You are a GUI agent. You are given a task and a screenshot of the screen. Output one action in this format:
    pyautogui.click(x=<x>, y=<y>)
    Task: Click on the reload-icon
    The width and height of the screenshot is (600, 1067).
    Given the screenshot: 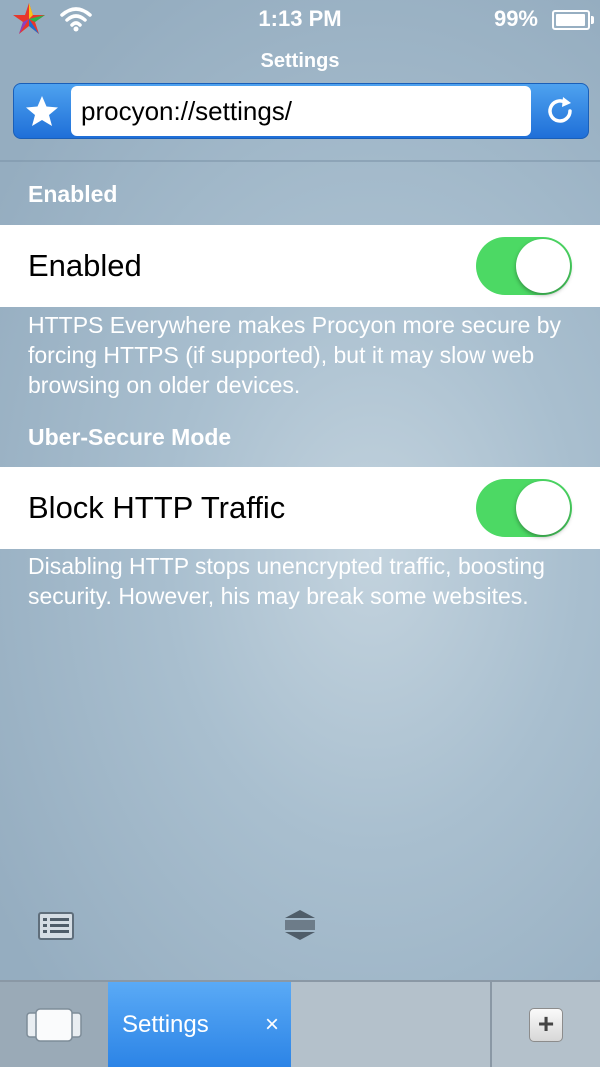 What is the action you would take?
    pyautogui.click(x=560, y=110)
    